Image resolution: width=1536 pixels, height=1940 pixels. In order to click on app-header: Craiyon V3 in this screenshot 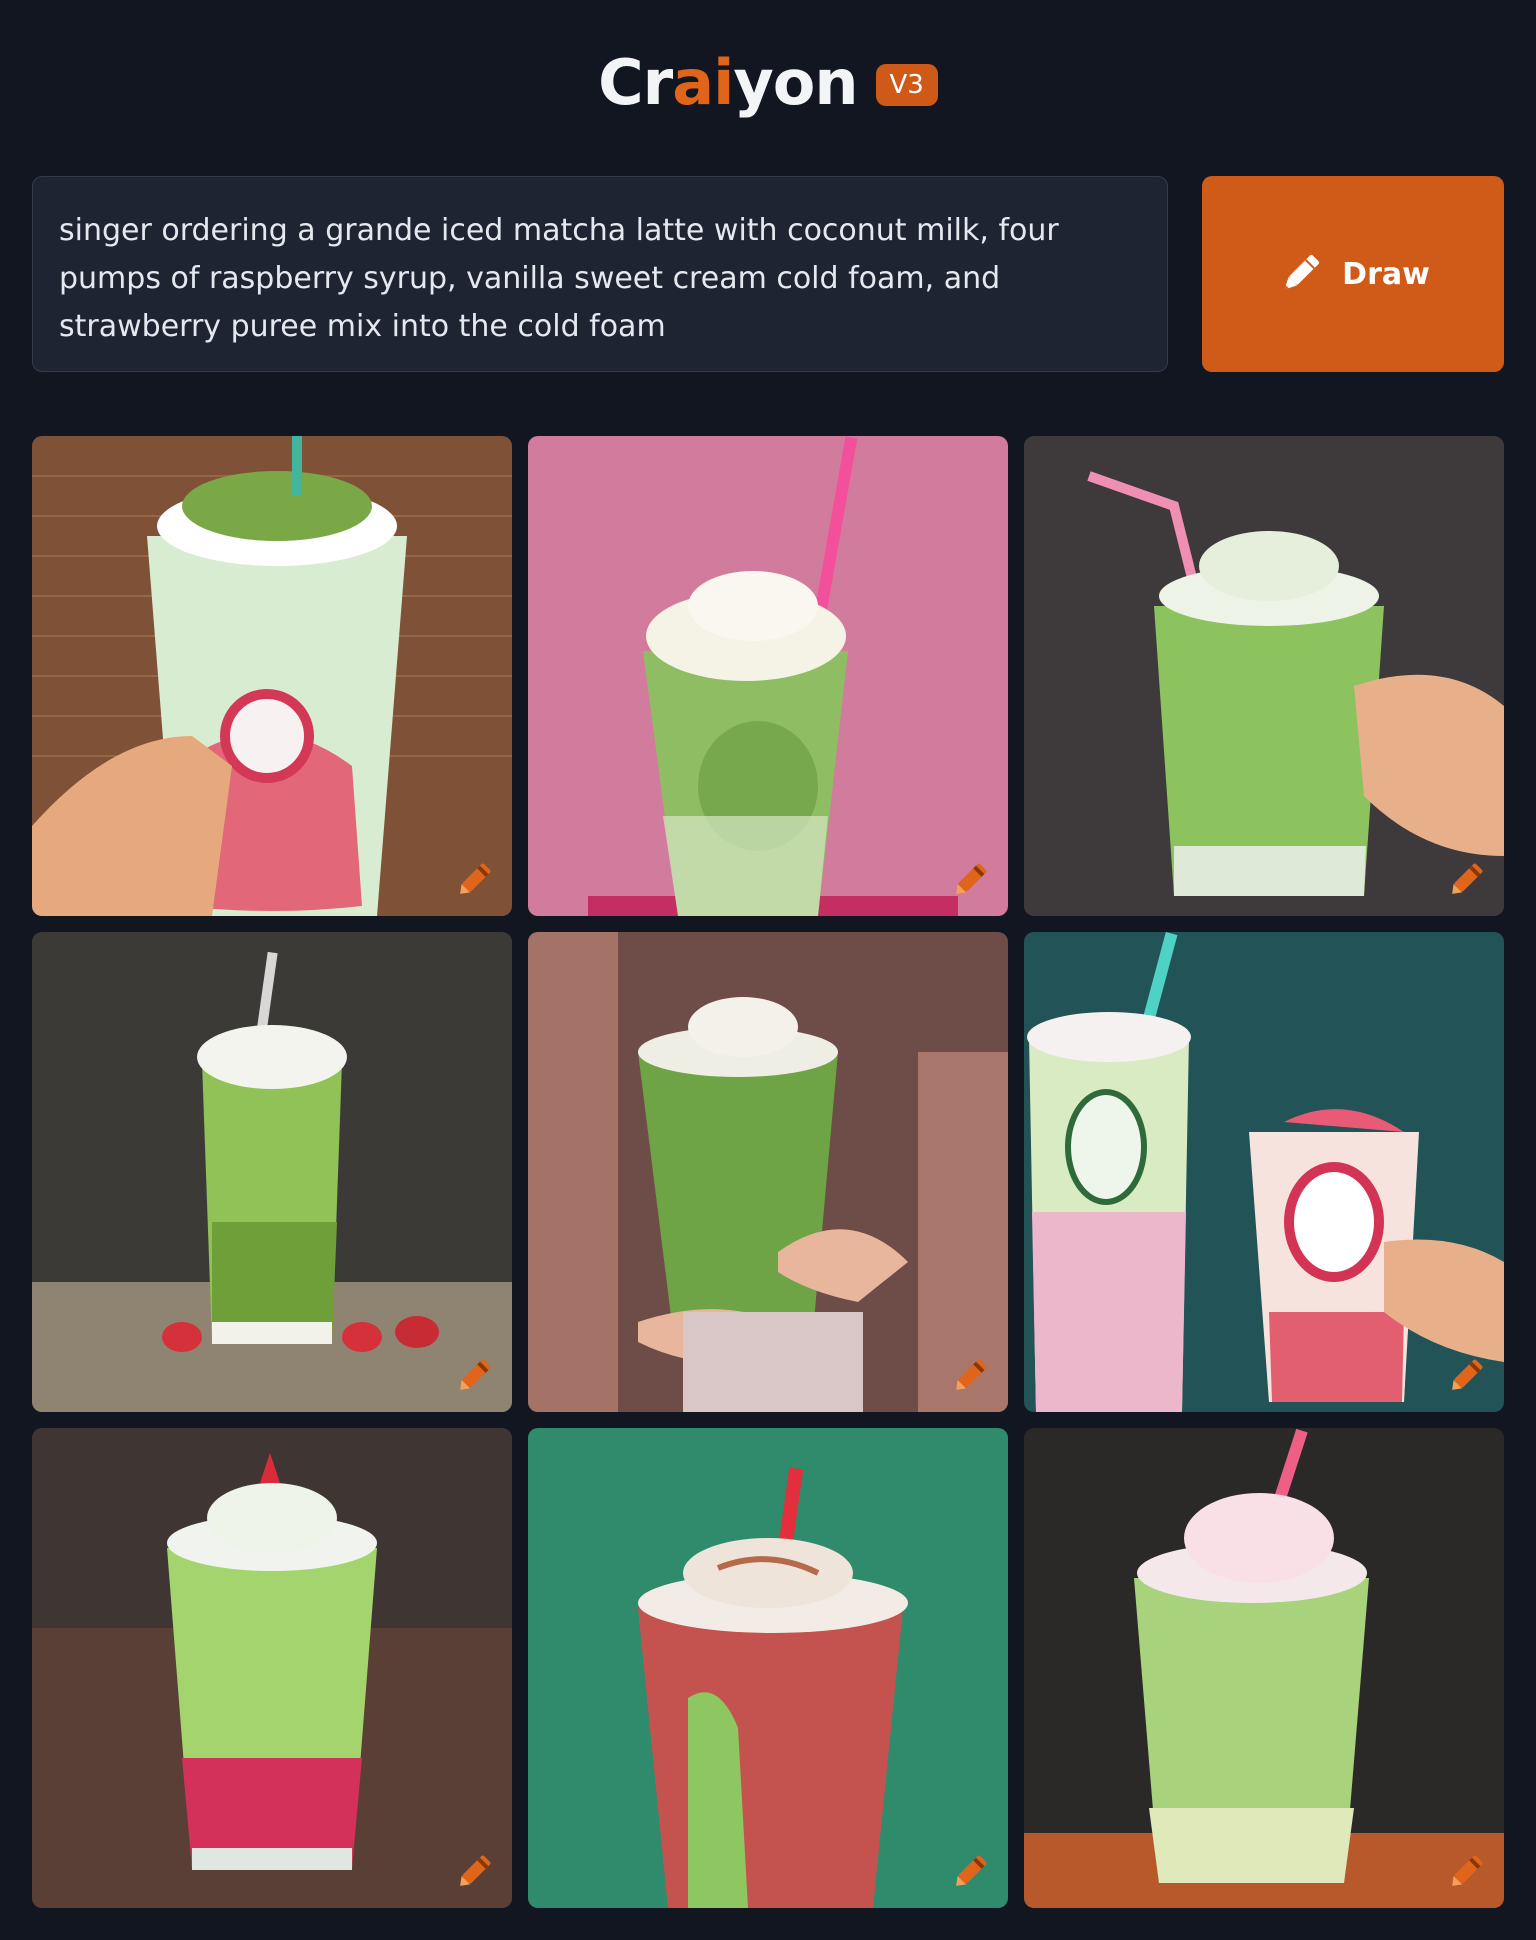, I will do `click(768, 83)`.